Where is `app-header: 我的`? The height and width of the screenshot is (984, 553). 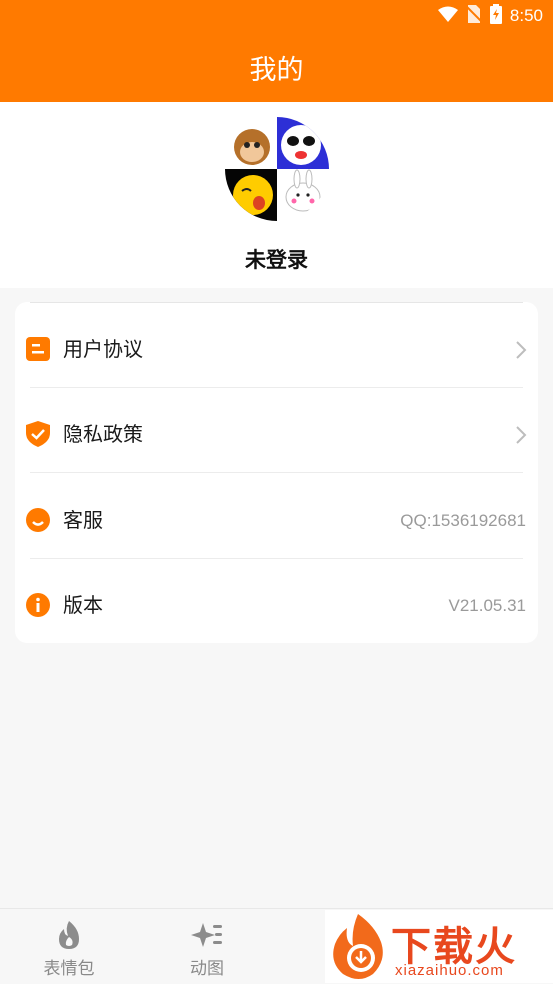
app-header: 我的 is located at coordinates (276, 67).